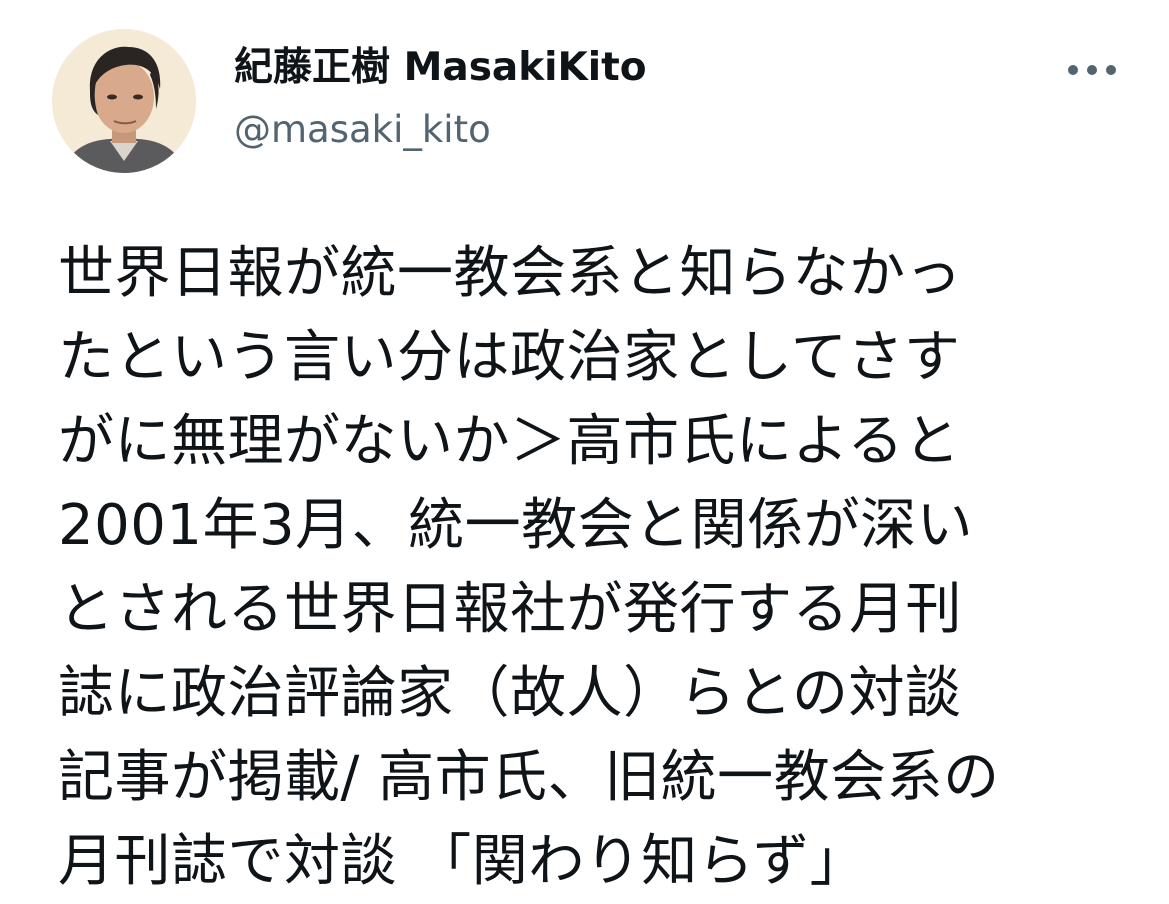 The image size is (1169, 904). Describe the element at coordinates (440, 99) in the screenshot. I see `author-info: 紀藤正樹 MasakiKito @masaki_kito` at that location.